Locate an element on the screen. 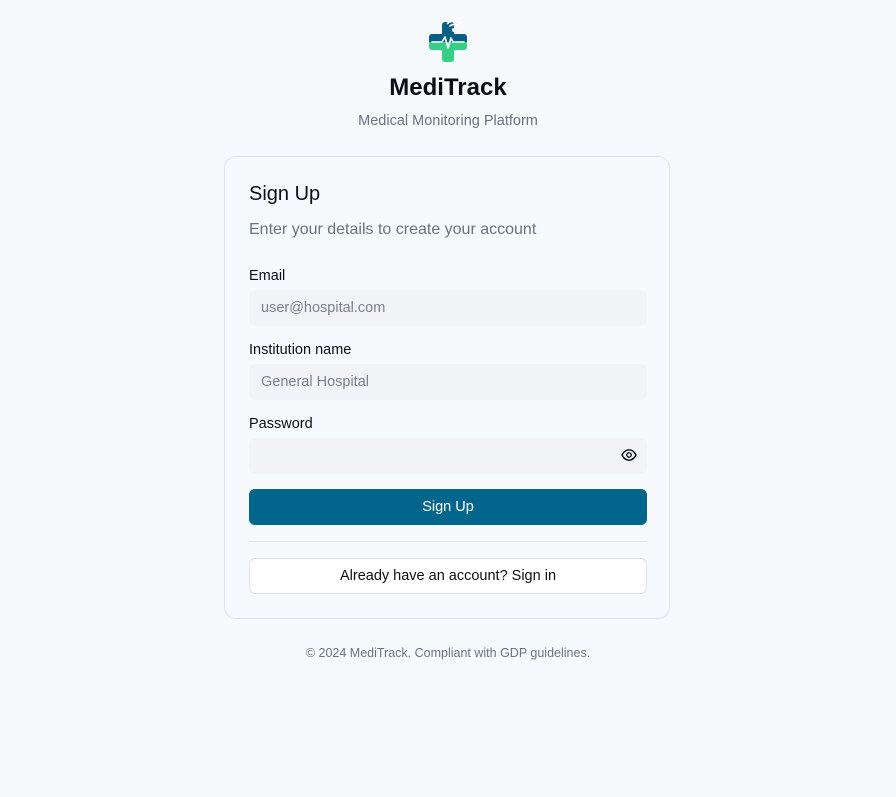 The width and height of the screenshot is (896, 797). password-field is located at coordinates (448, 456).